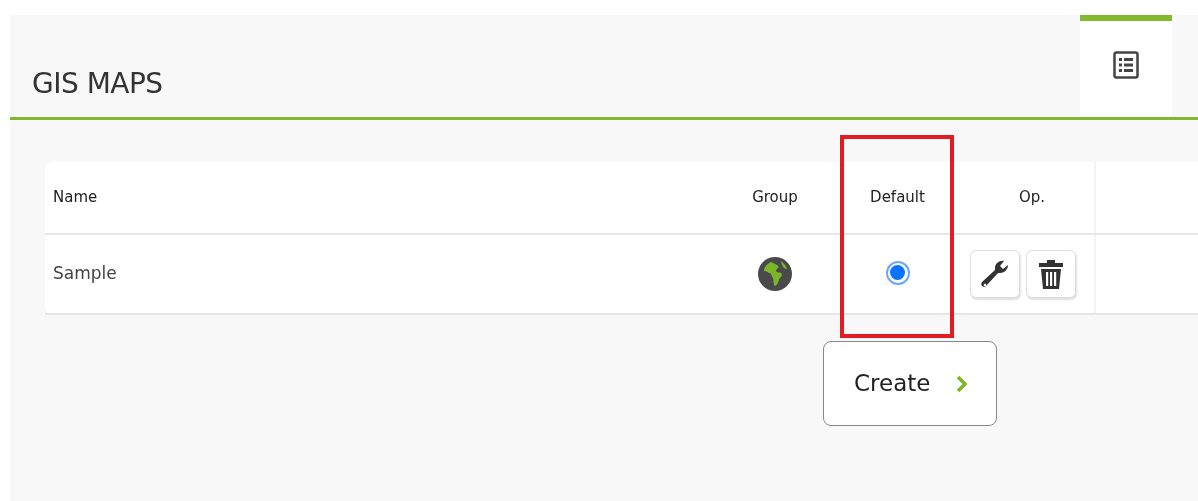 This screenshot has width=1198, height=501. I want to click on trash-icon, so click(1051, 274).